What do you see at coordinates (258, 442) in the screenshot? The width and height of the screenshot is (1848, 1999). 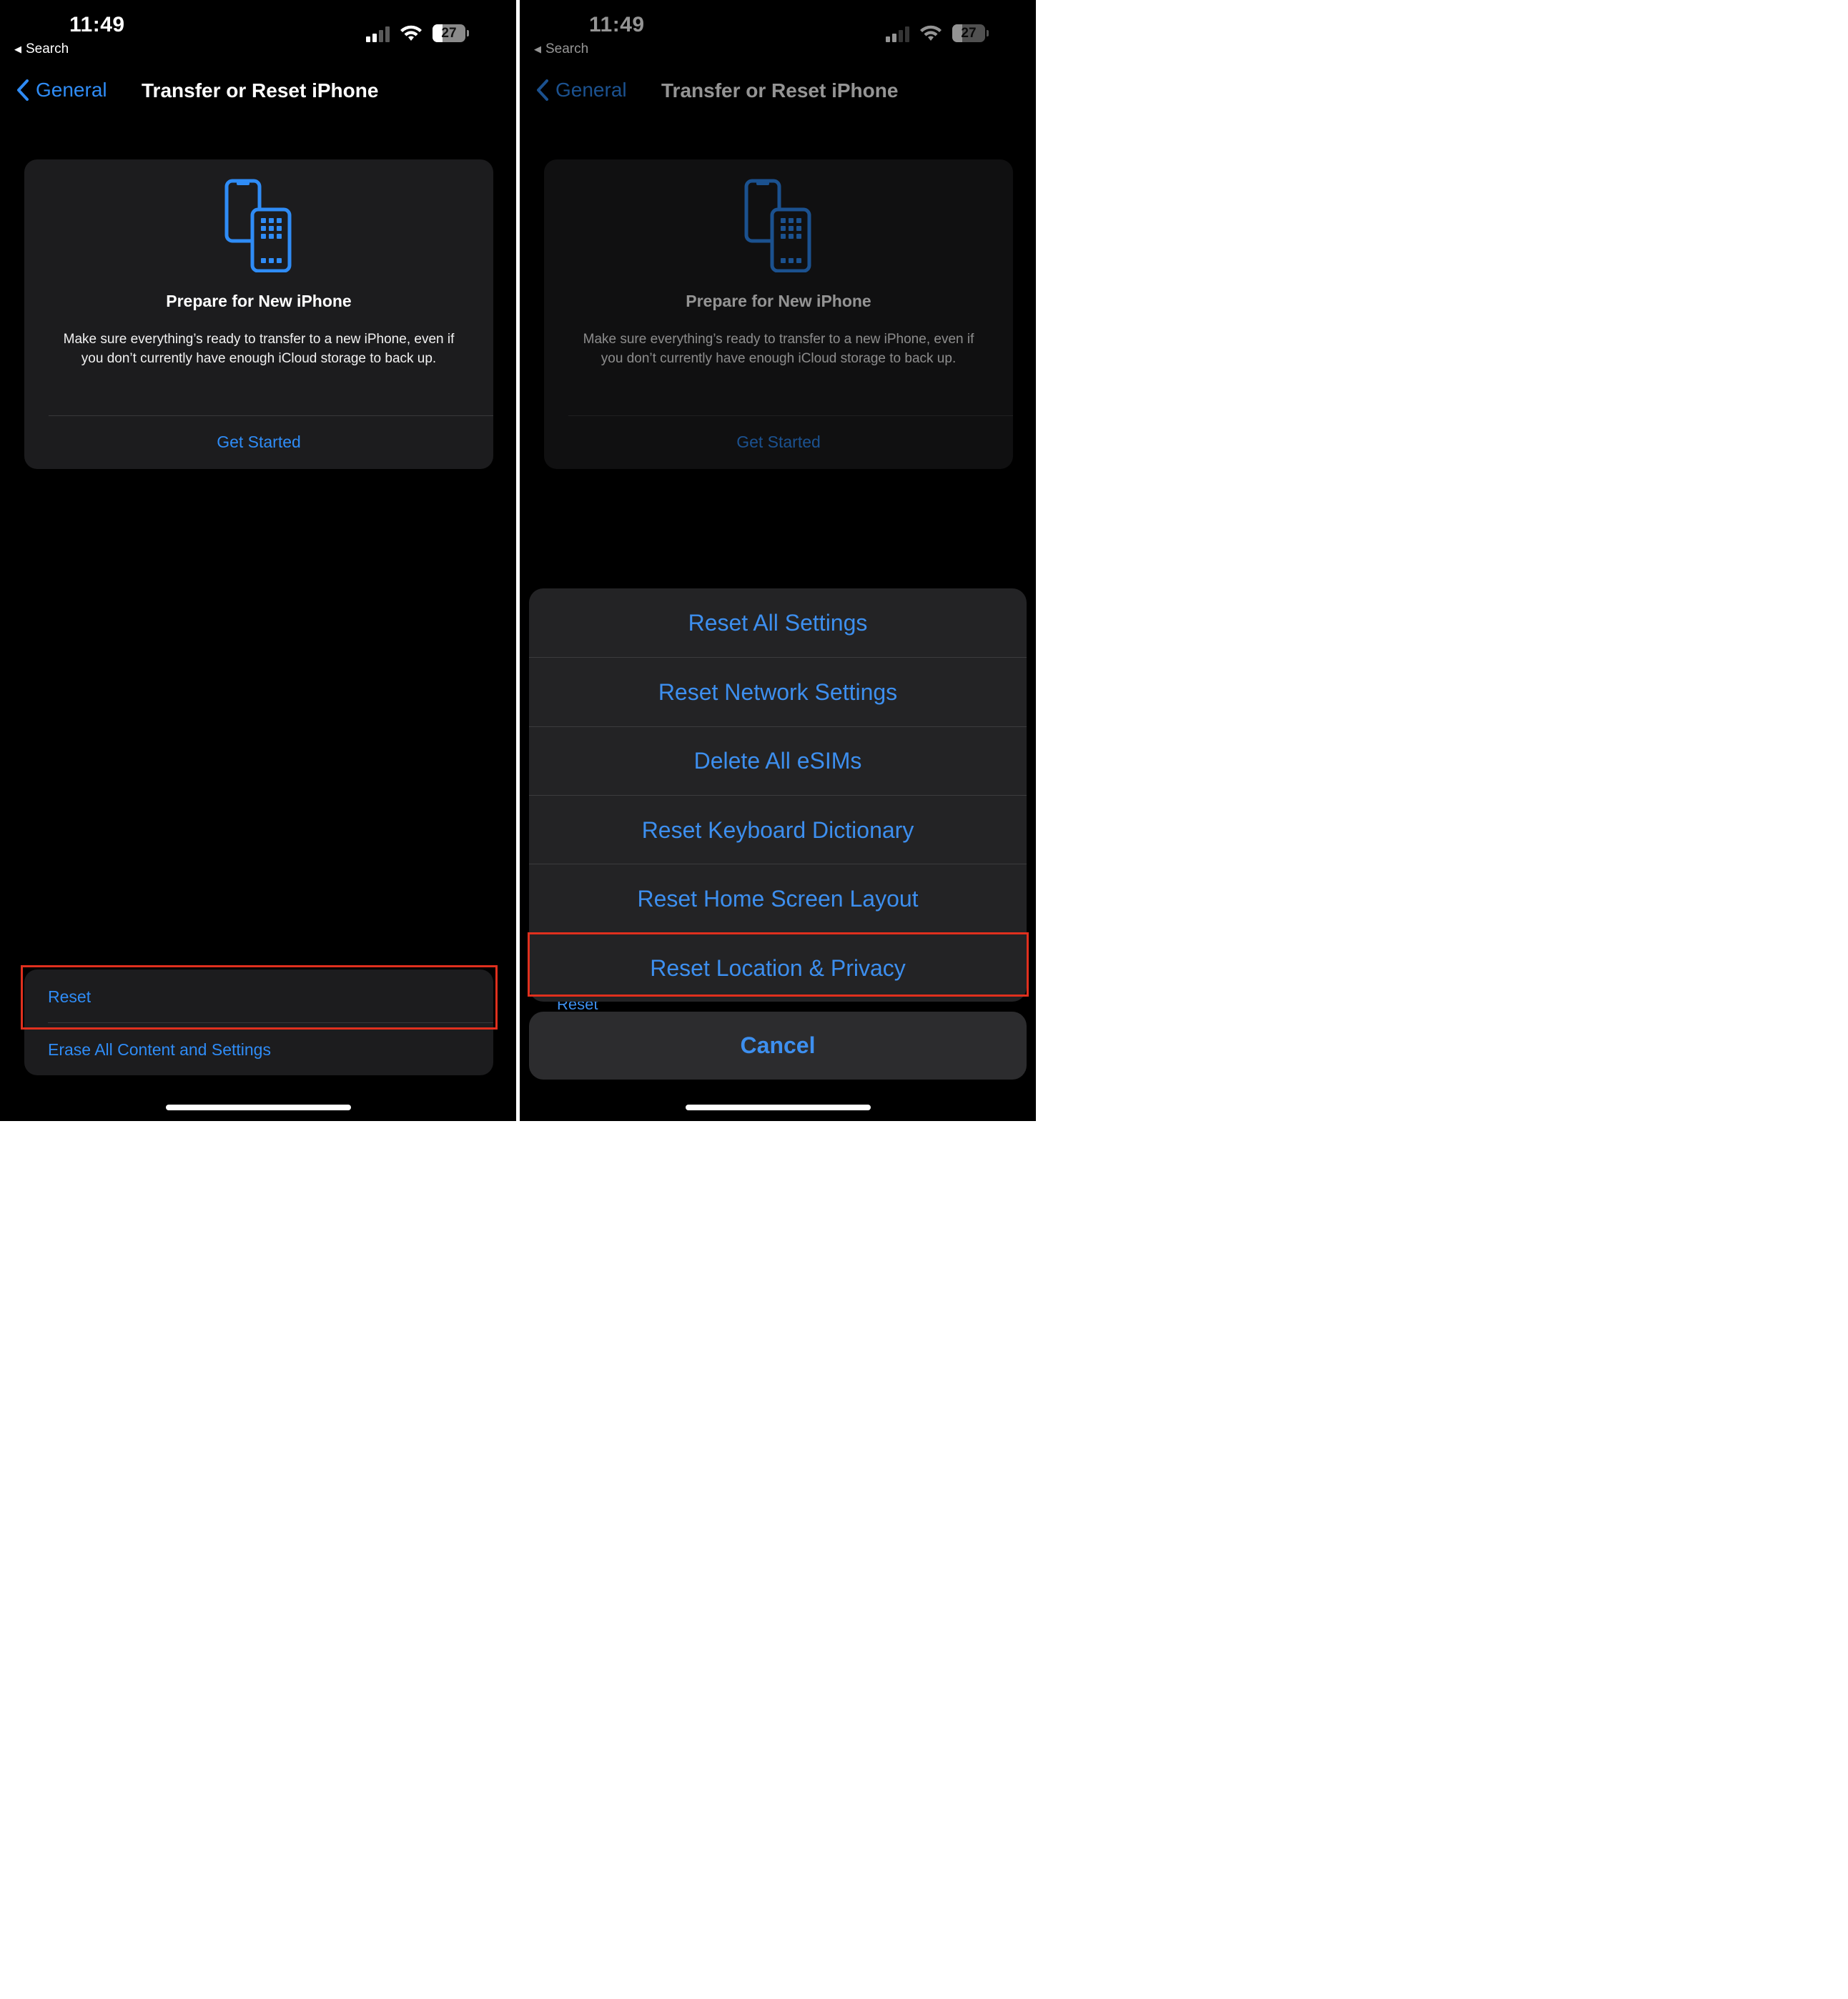 I see `get-started-button: Get Started` at bounding box center [258, 442].